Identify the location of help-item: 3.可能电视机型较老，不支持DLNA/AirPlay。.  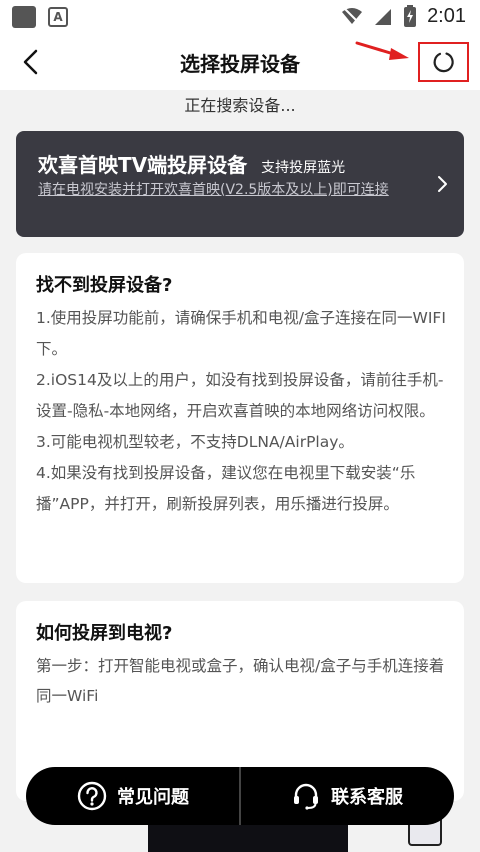
(195, 442).